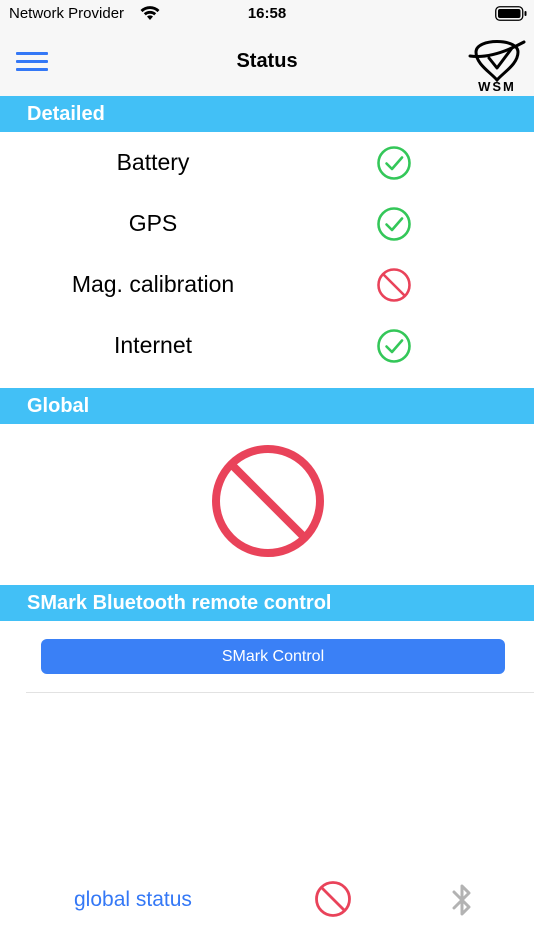  Describe the element at coordinates (267, 223) in the screenshot. I see `status-row-gps: GPS` at that location.